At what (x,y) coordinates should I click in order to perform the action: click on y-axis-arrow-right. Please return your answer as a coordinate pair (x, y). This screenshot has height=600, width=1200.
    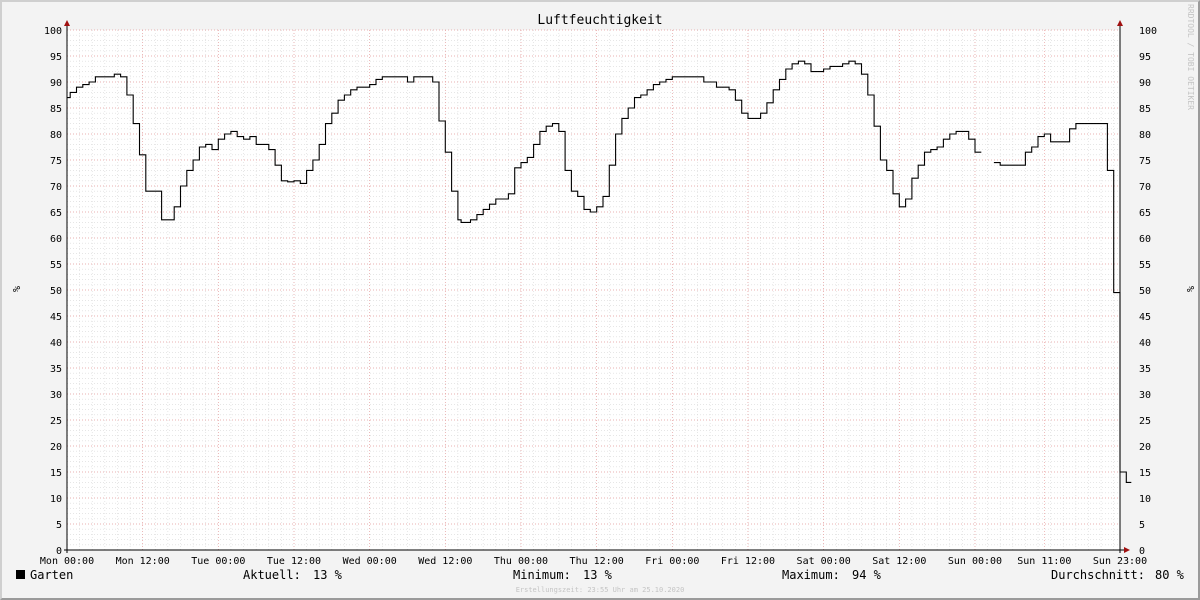
    Looking at the image, I should click on (1120, 23).